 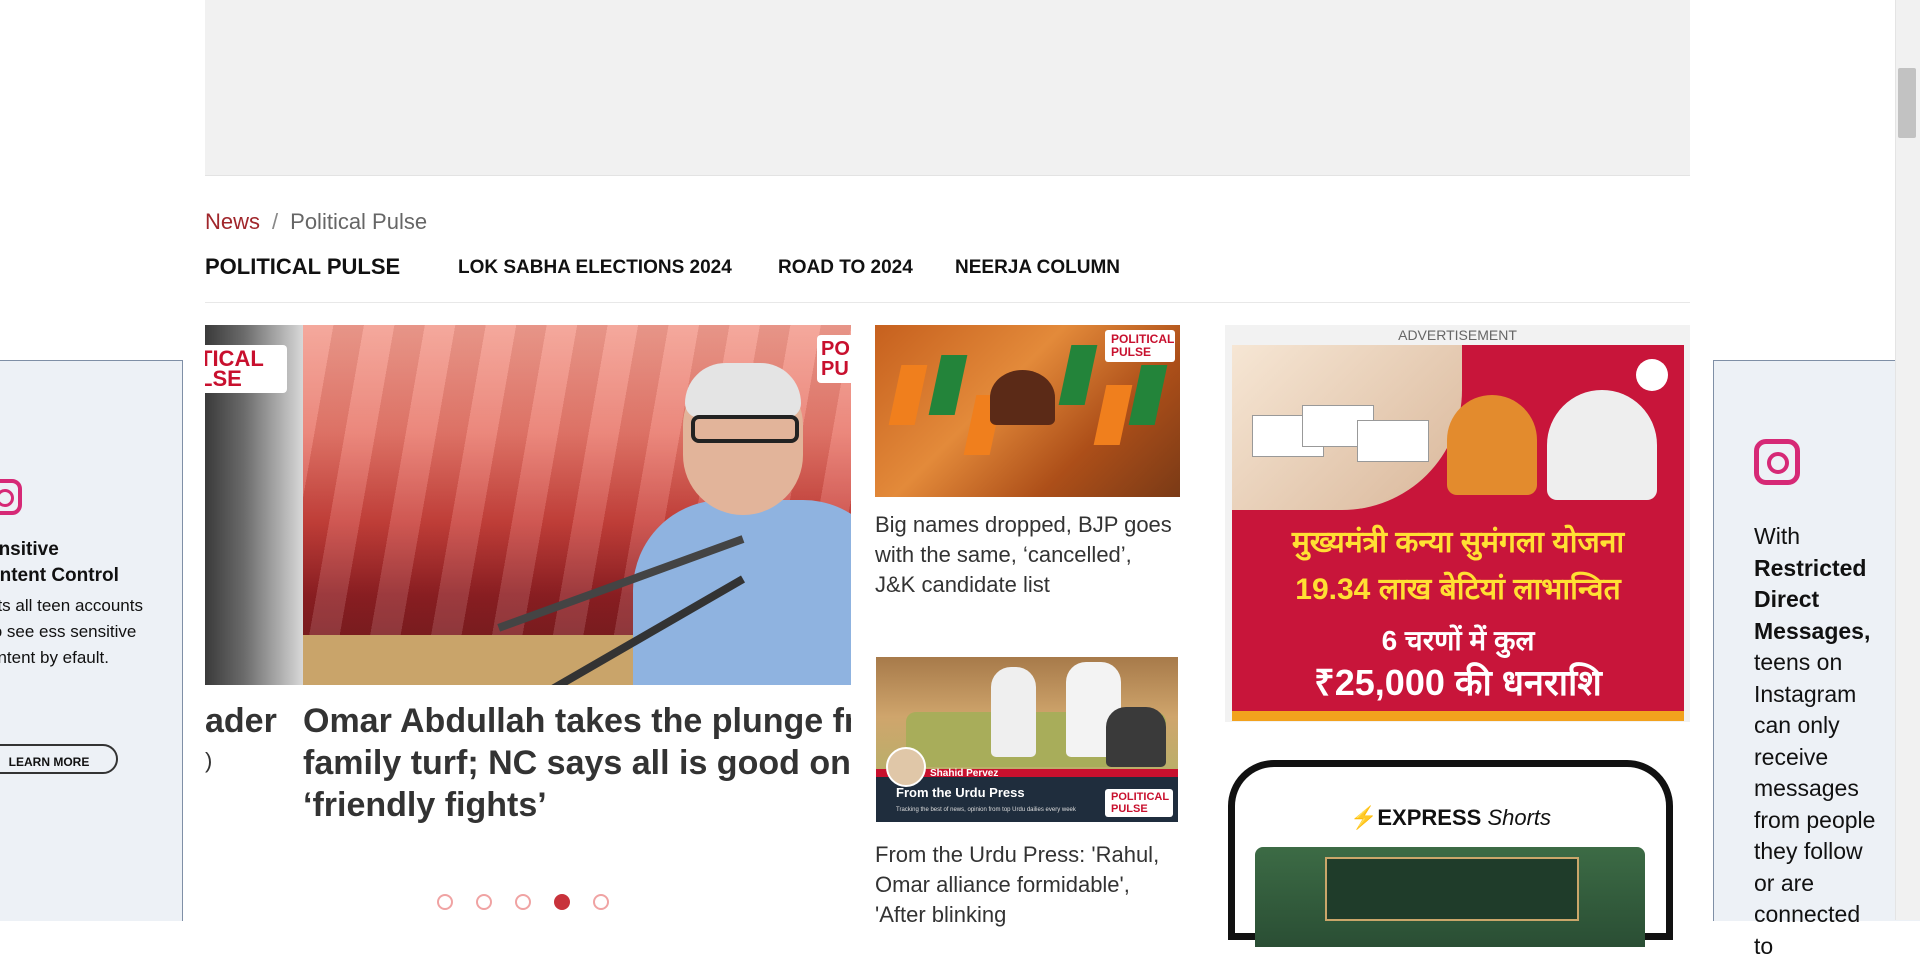 I want to click on story-image-bjp-rally: POLITICAL PULSE, so click(x=1027, y=411).